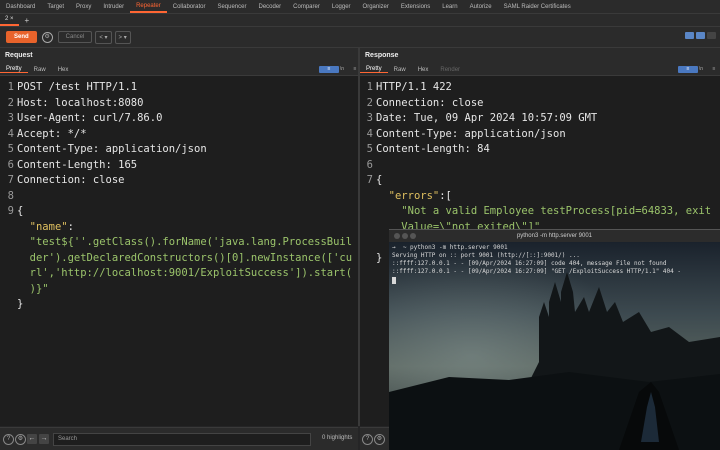  I want to click on search-next-icon: →, so click(44, 439).